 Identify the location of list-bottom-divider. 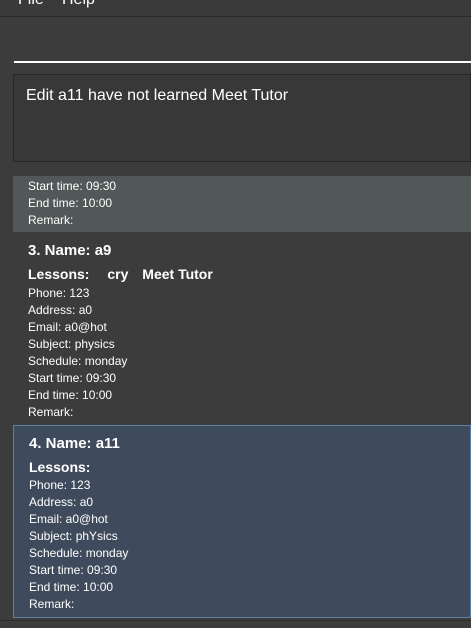
(235, 620).